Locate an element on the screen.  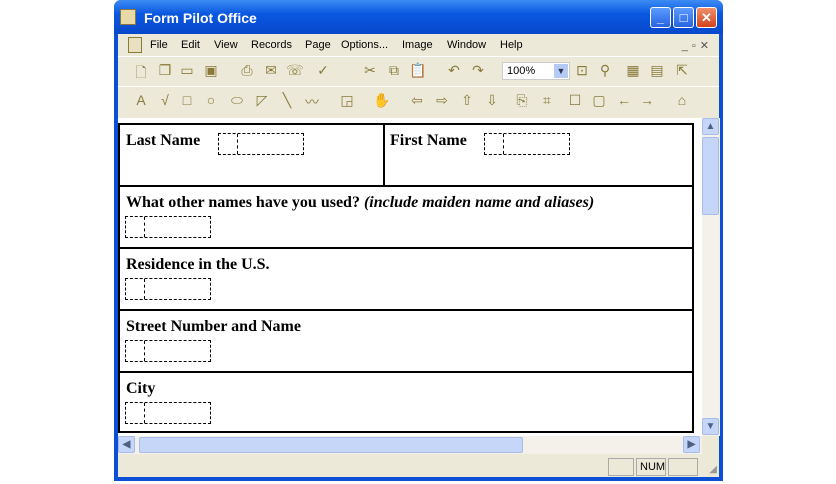
main-toolbar: 100% ▼ 🗋 ❐ ▭ ▣ ⎙ ✉ ☏ ✓ ✂ ⧉ 📋 ↶ ↷ ⊡ ⚲ ▦ ▤ ⇱ is located at coordinates (418, 70).